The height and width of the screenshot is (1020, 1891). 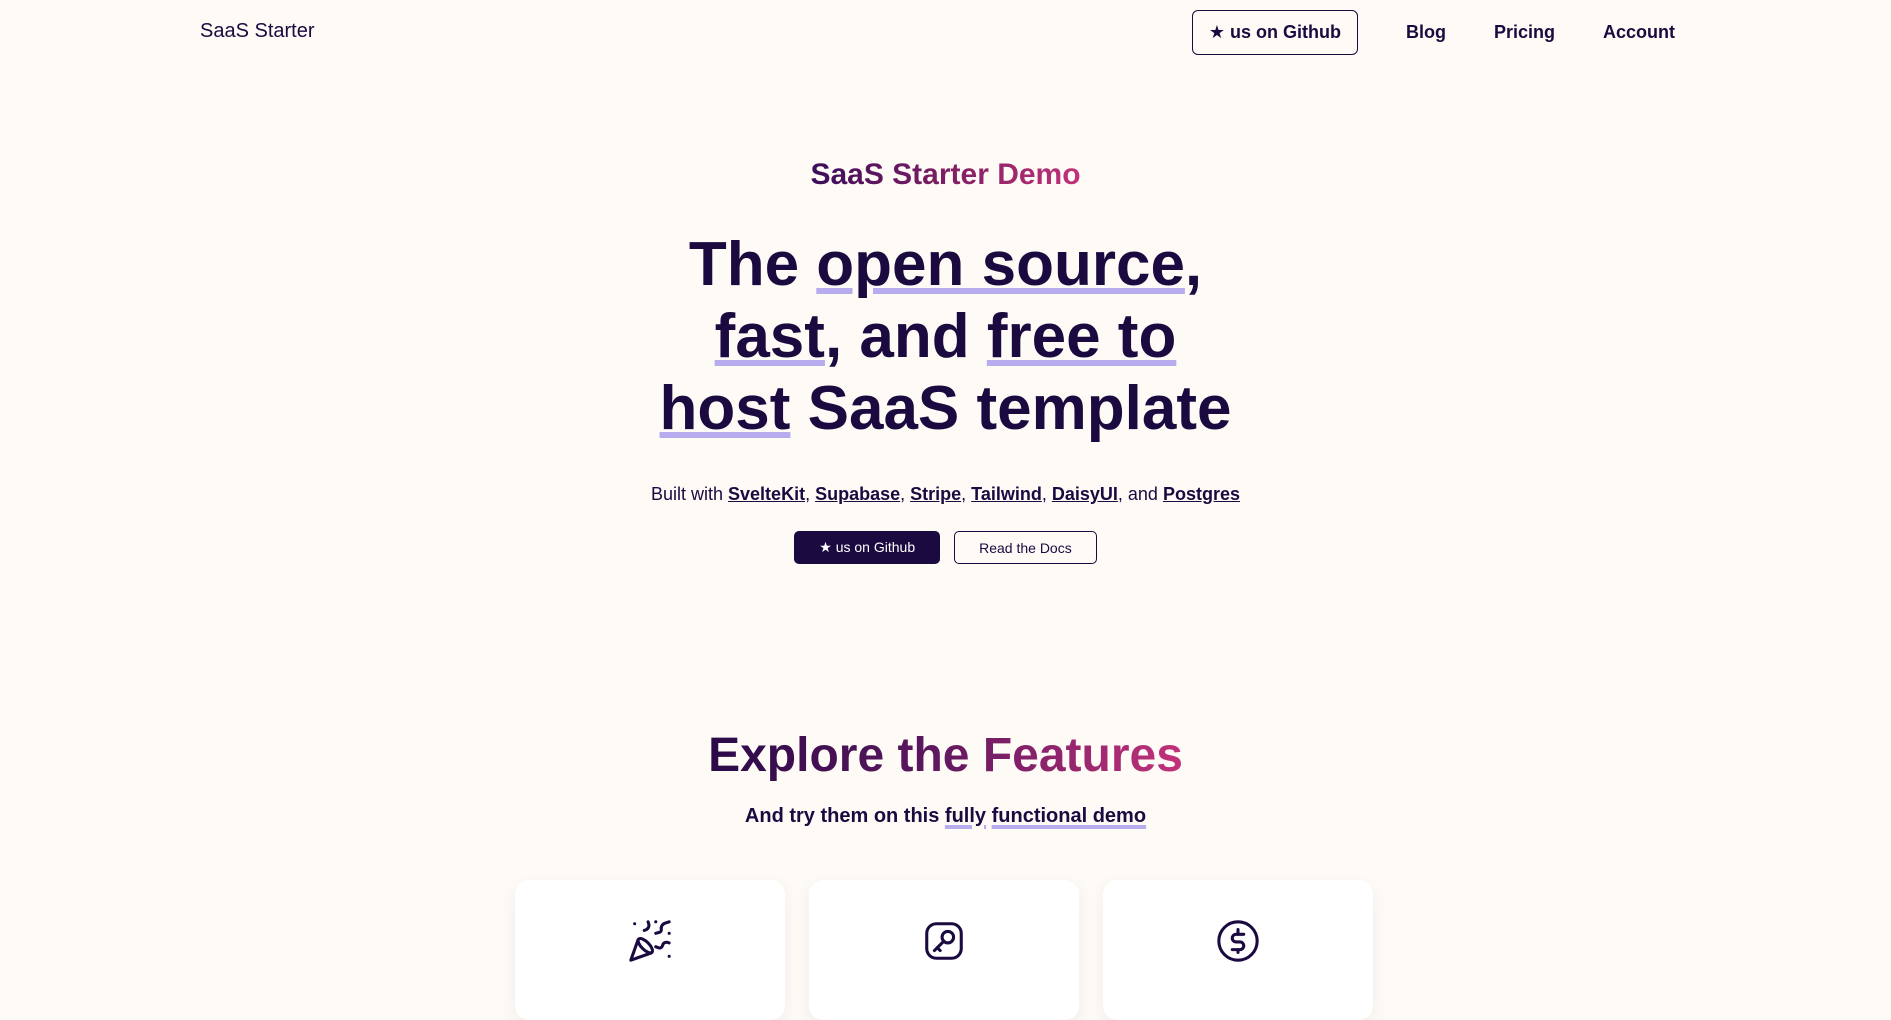 I want to click on features-title-part: Explore the, so click(x=845, y=755).